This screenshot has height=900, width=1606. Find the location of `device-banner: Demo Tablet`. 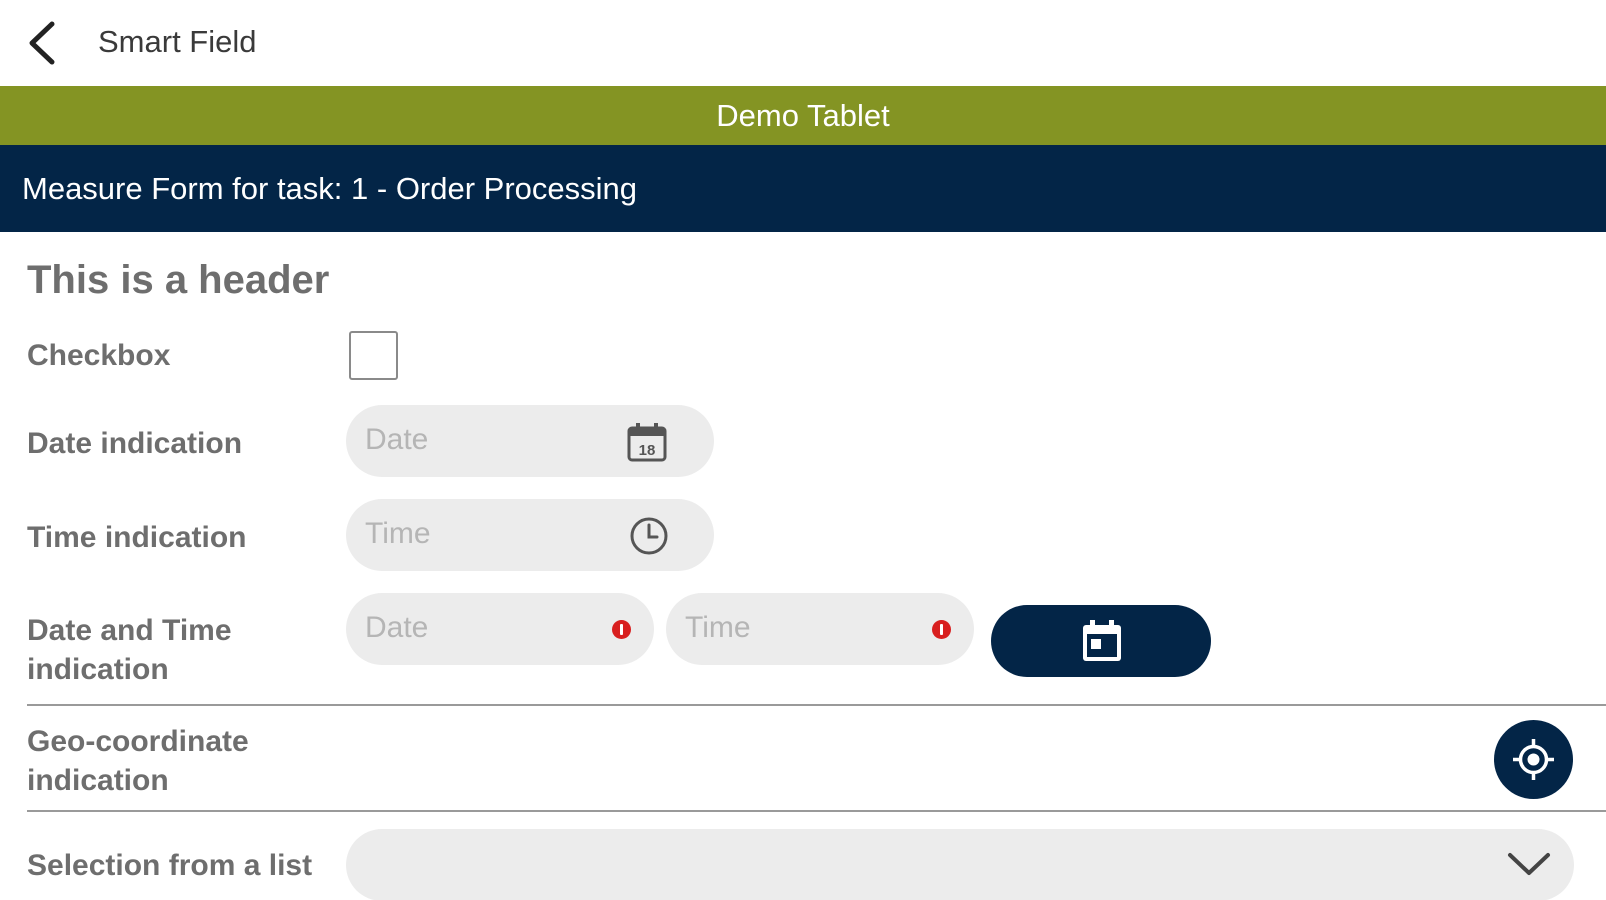

device-banner: Demo Tablet is located at coordinates (803, 115).